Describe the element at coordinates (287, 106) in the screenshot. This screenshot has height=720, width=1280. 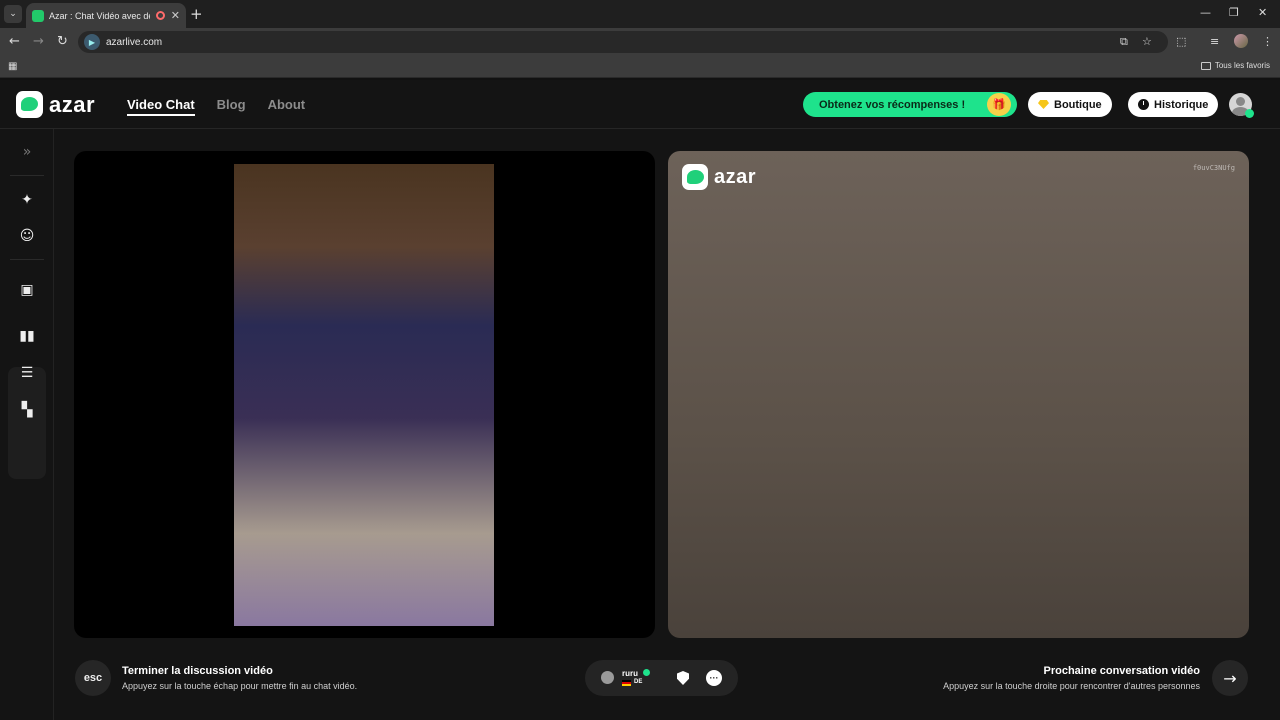
I see `nav-about: About` at that location.